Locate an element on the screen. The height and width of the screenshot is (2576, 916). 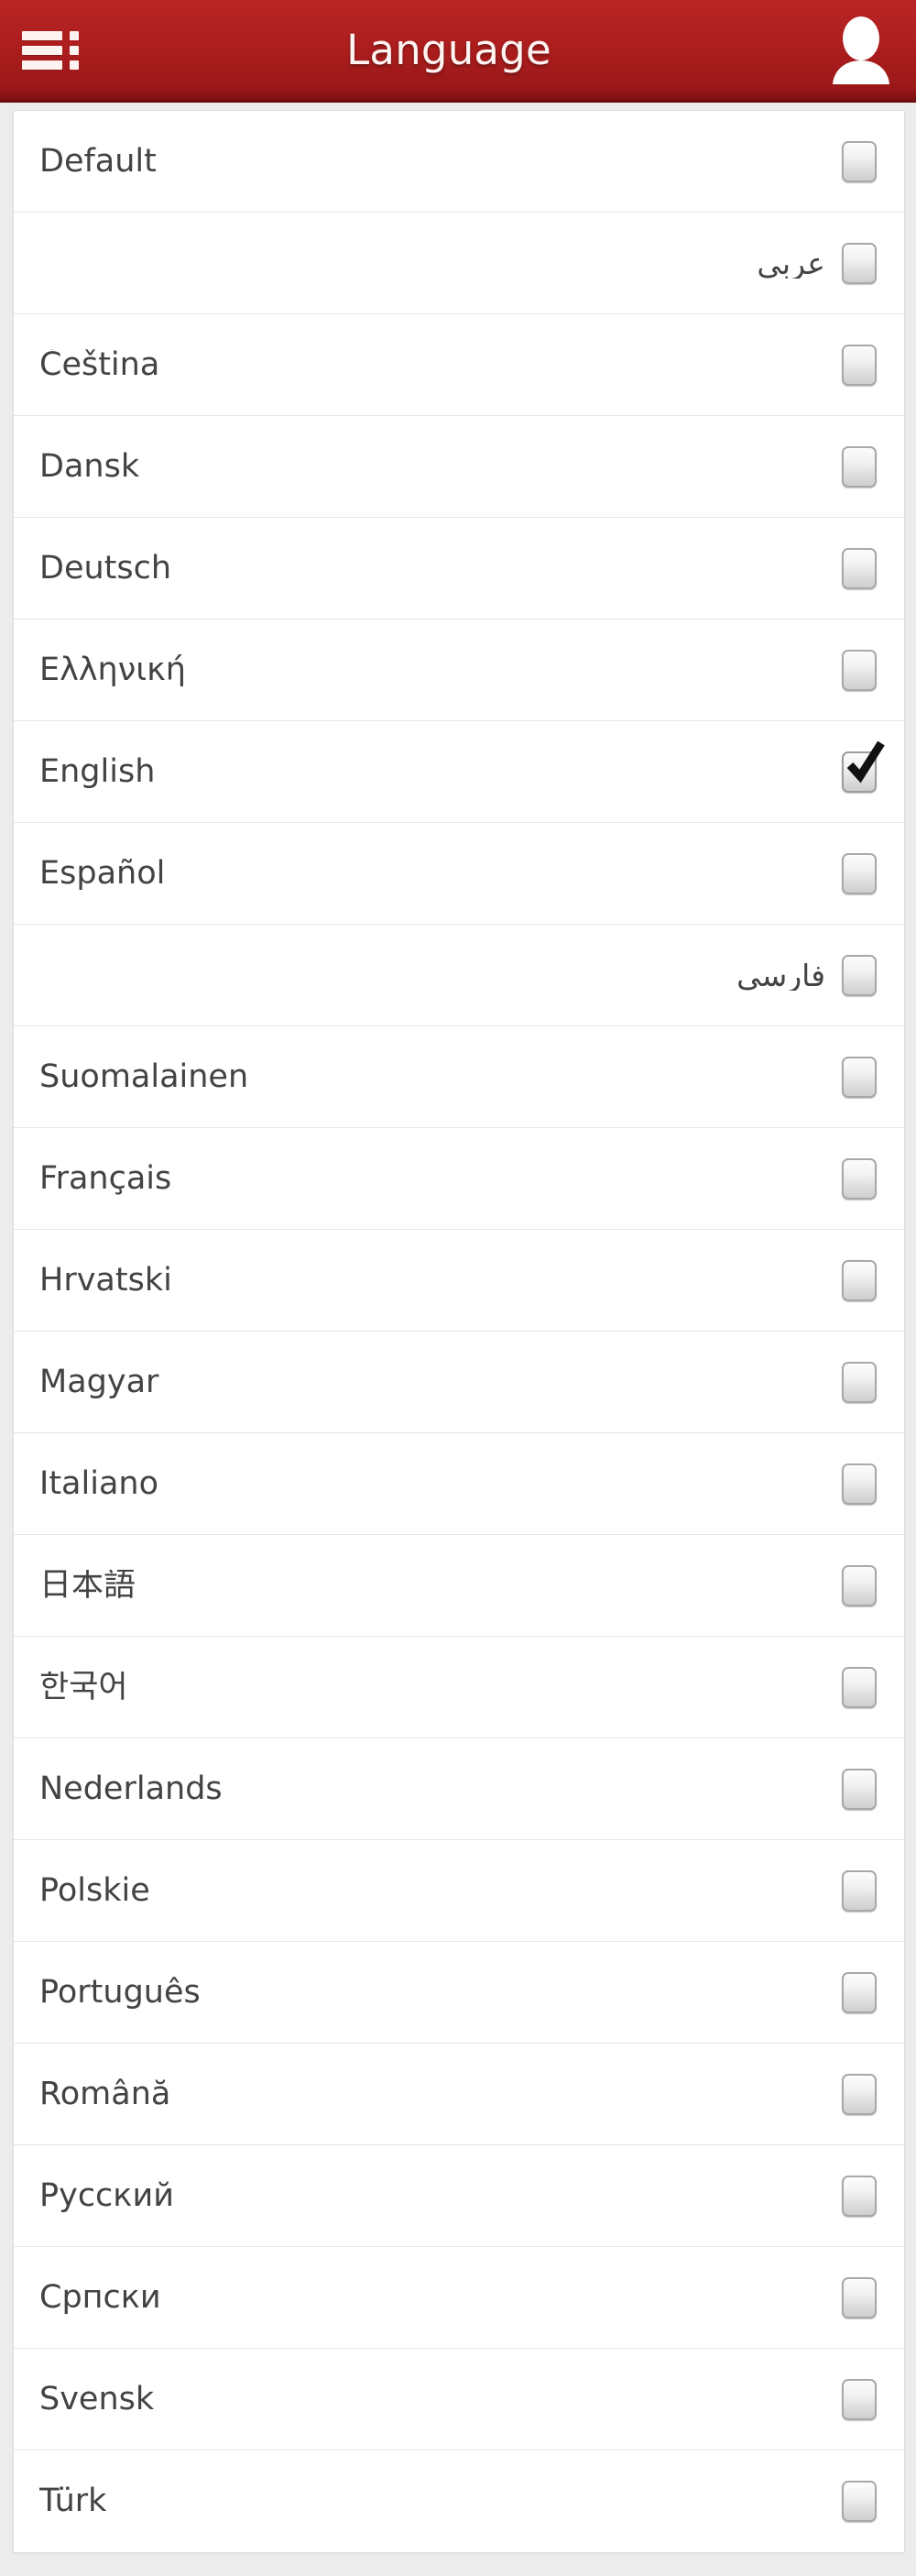
language-label: فارسی is located at coordinates (781, 975).